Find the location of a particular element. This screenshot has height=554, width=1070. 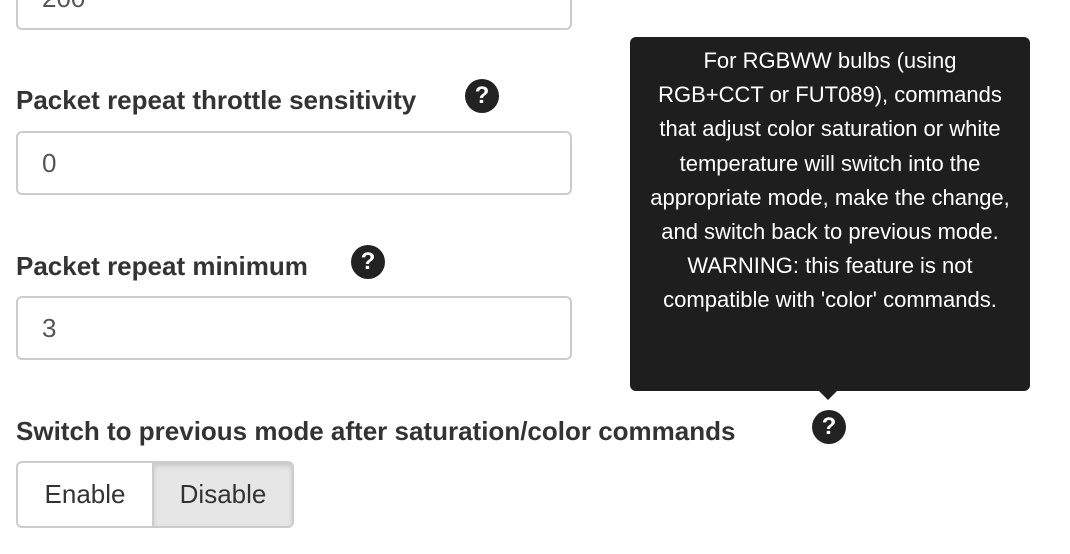

switch-mode-toggle-group: Enable Disable is located at coordinates (155, 494).